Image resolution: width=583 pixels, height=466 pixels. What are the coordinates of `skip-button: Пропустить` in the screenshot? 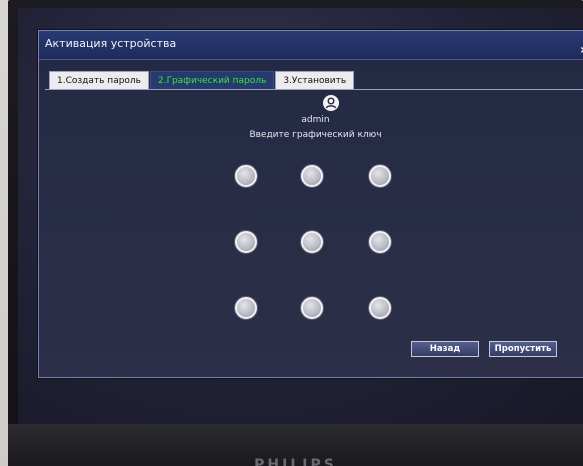 It's located at (523, 349).